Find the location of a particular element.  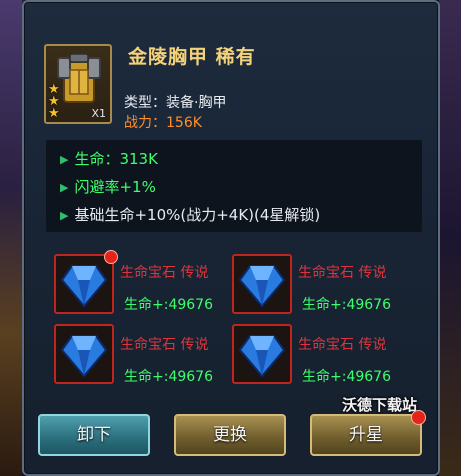

item-icon-slot: ★ ★ ★ X1 is located at coordinates (78, 84).